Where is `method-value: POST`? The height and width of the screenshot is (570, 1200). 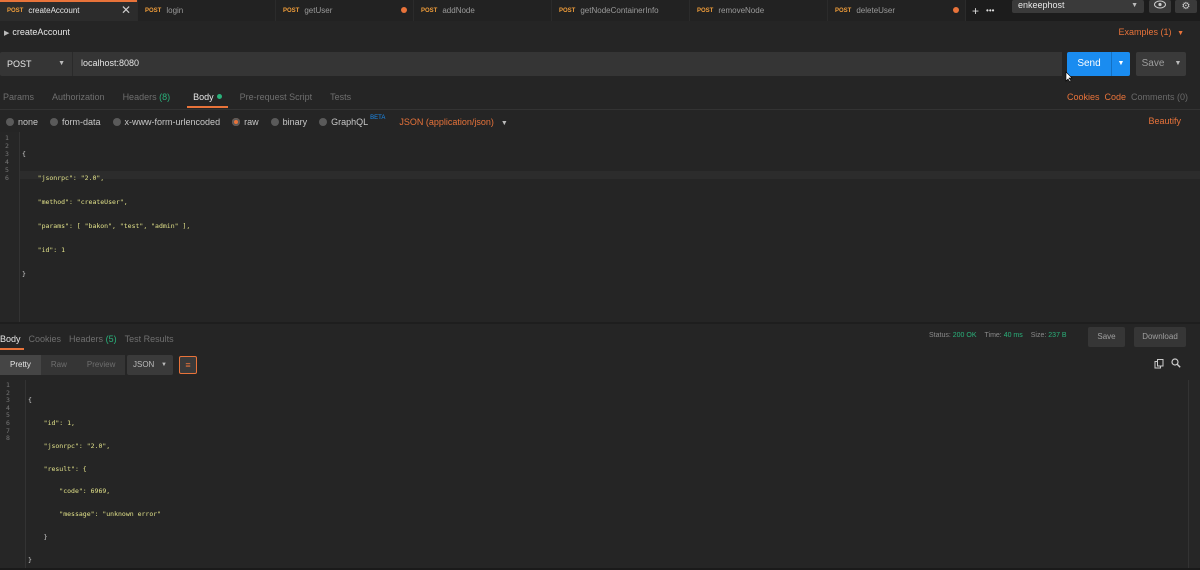 method-value: POST is located at coordinates (19, 64).